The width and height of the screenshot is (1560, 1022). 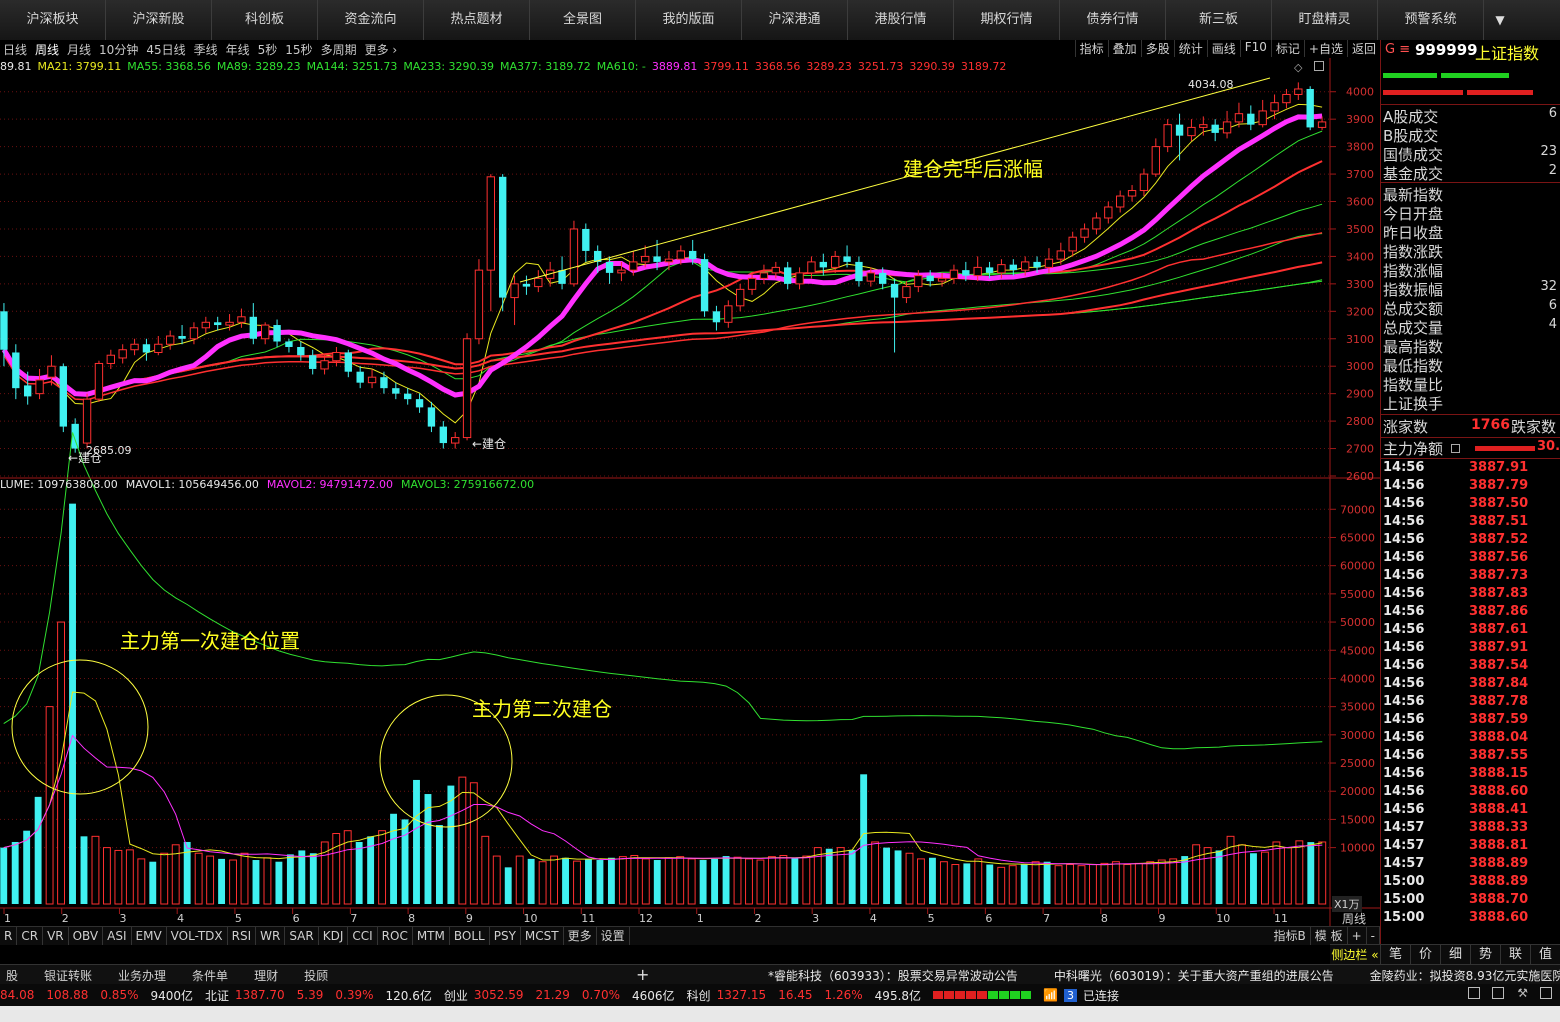 What do you see at coordinates (1395, 955) in the screenshot?
I see `sidebar-tab: 笔` at bounding box center [1395, 955].